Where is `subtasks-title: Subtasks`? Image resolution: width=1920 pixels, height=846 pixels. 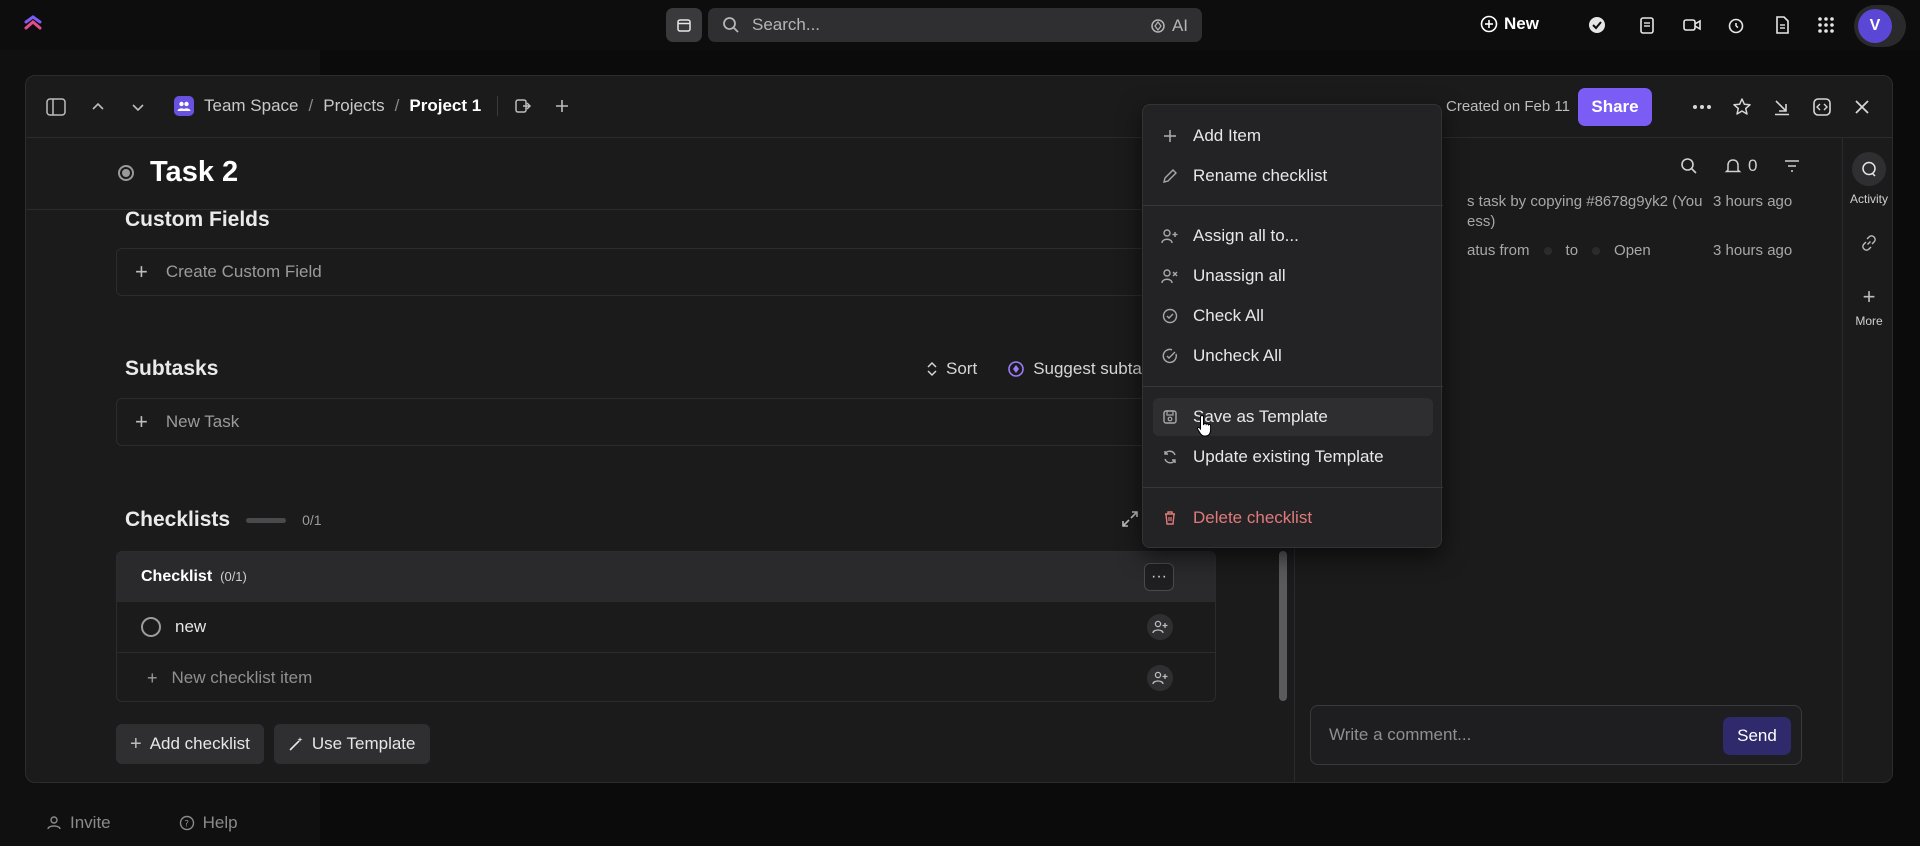 subtasks-title: Subtasks is located at coordinates (172, 368).